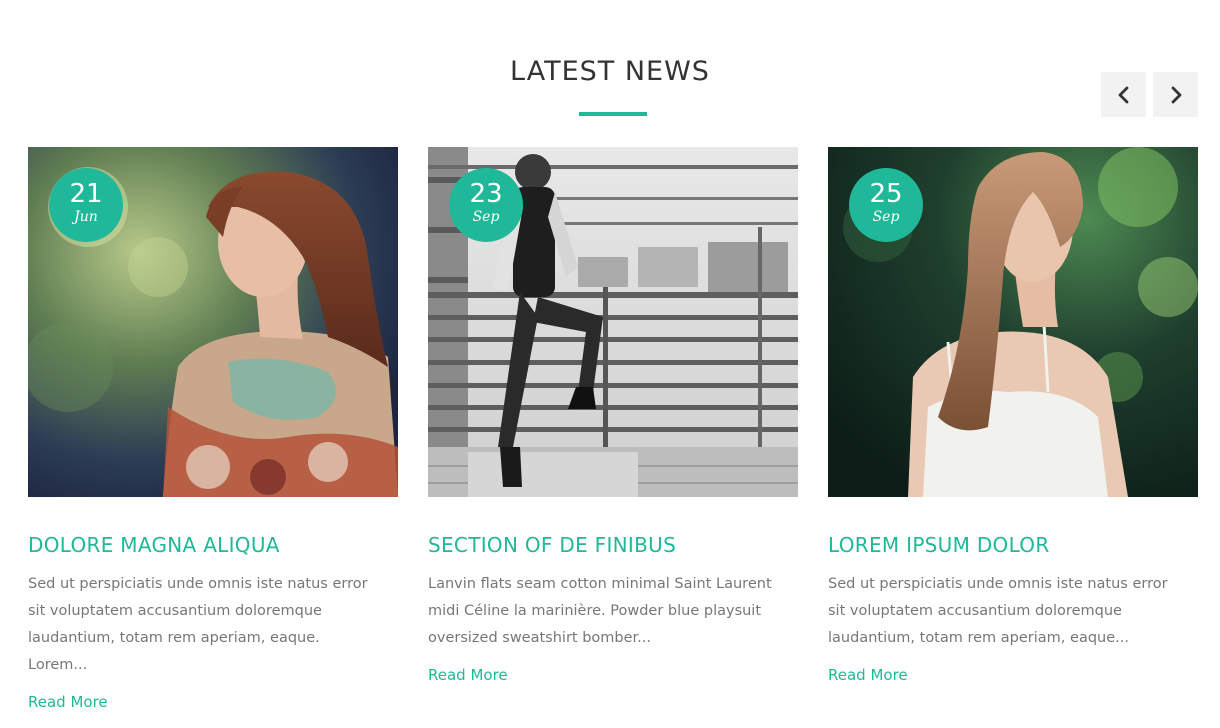 The width and height of the screenshot is (1220, 728). Describe the element at coordinates (486, 194) in the screenshot. I see `date-day: 23` at that location.